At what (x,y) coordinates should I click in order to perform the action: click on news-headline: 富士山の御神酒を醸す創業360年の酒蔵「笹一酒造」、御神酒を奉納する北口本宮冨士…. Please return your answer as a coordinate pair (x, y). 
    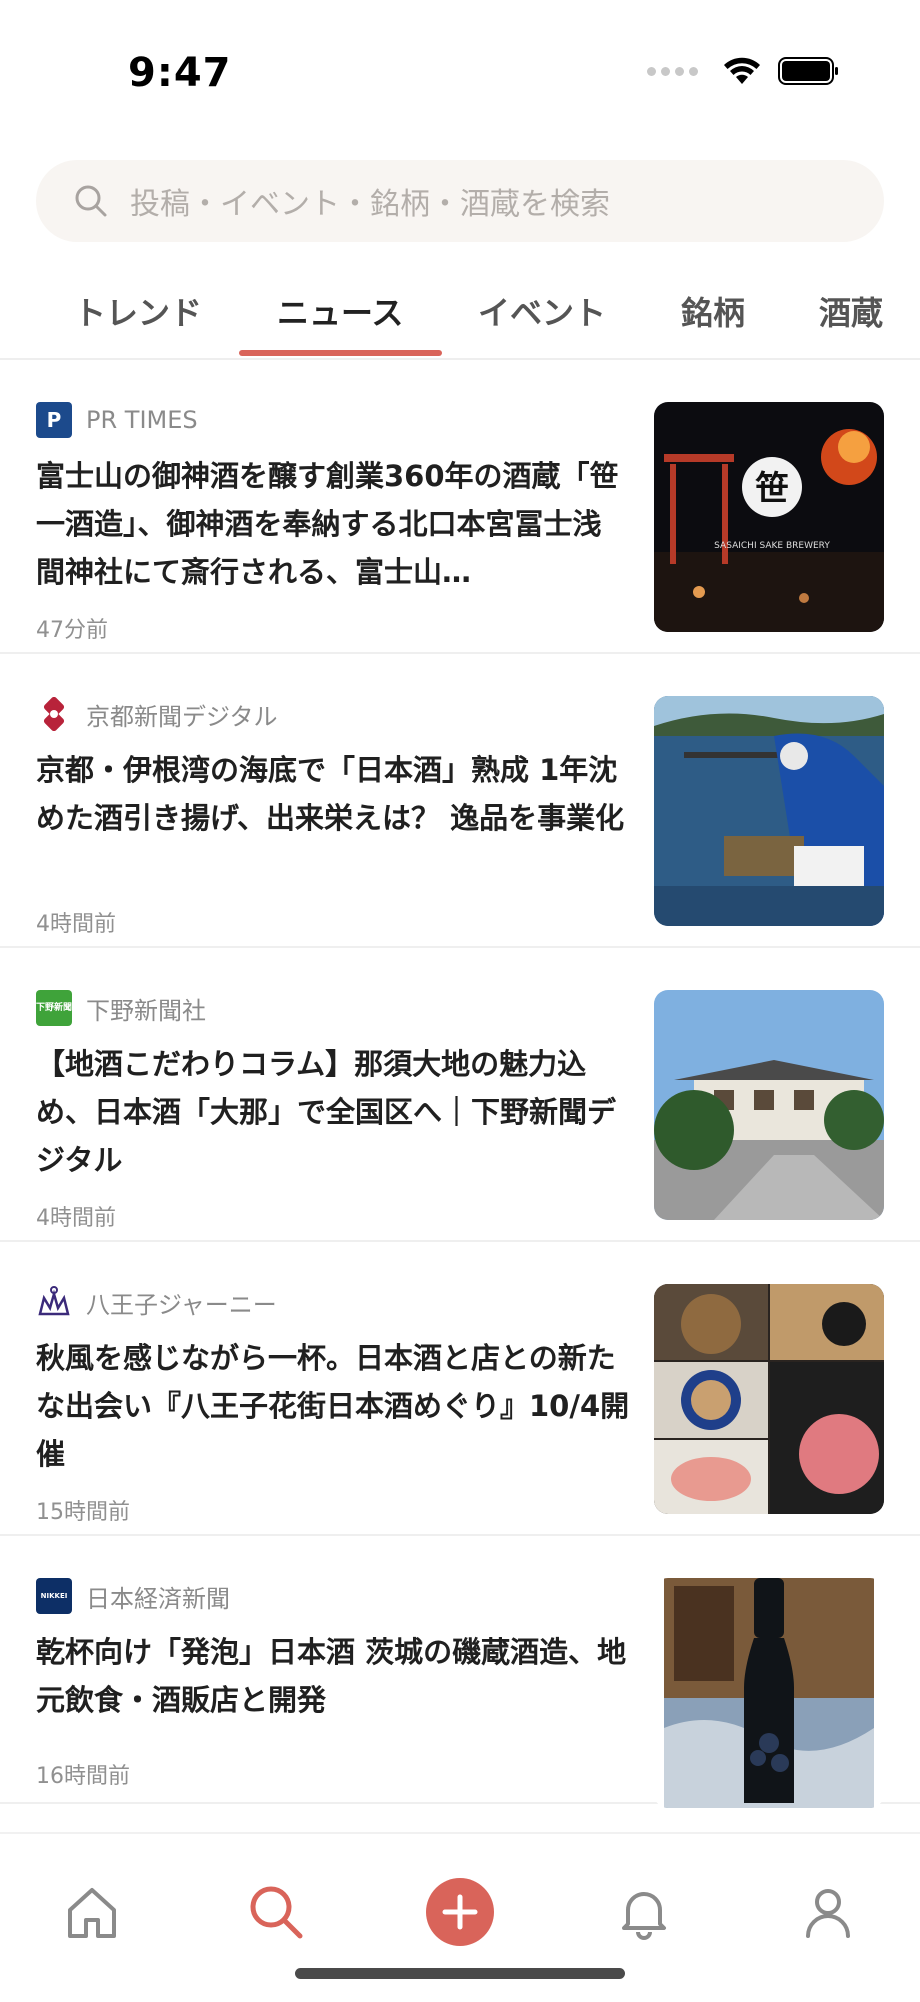
    Looking at the image, I should click on (327, 524).